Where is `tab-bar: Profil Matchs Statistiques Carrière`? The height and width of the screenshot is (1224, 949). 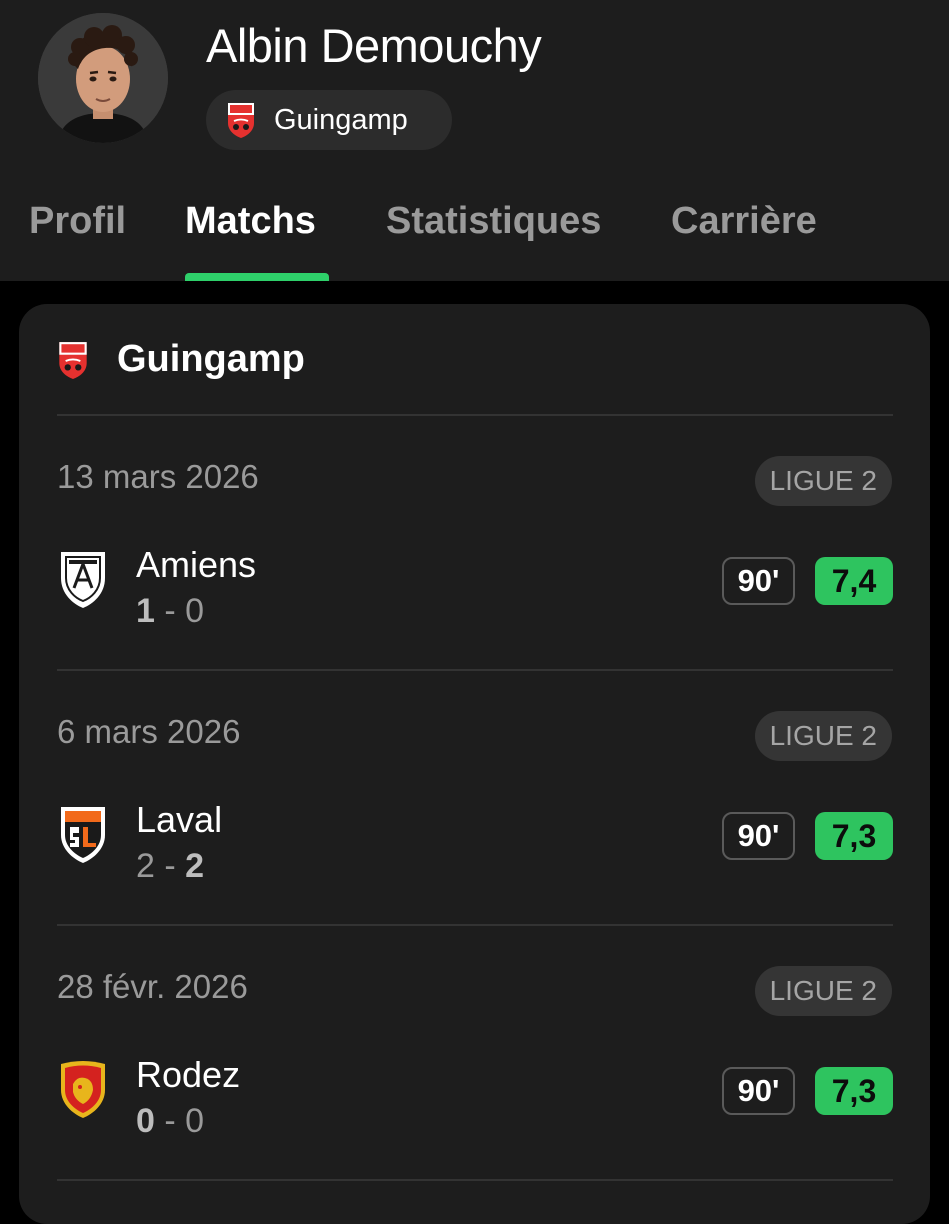
tab-bar: Profil Matchs Statistiques Carrière is located at coordinates (474, 240).